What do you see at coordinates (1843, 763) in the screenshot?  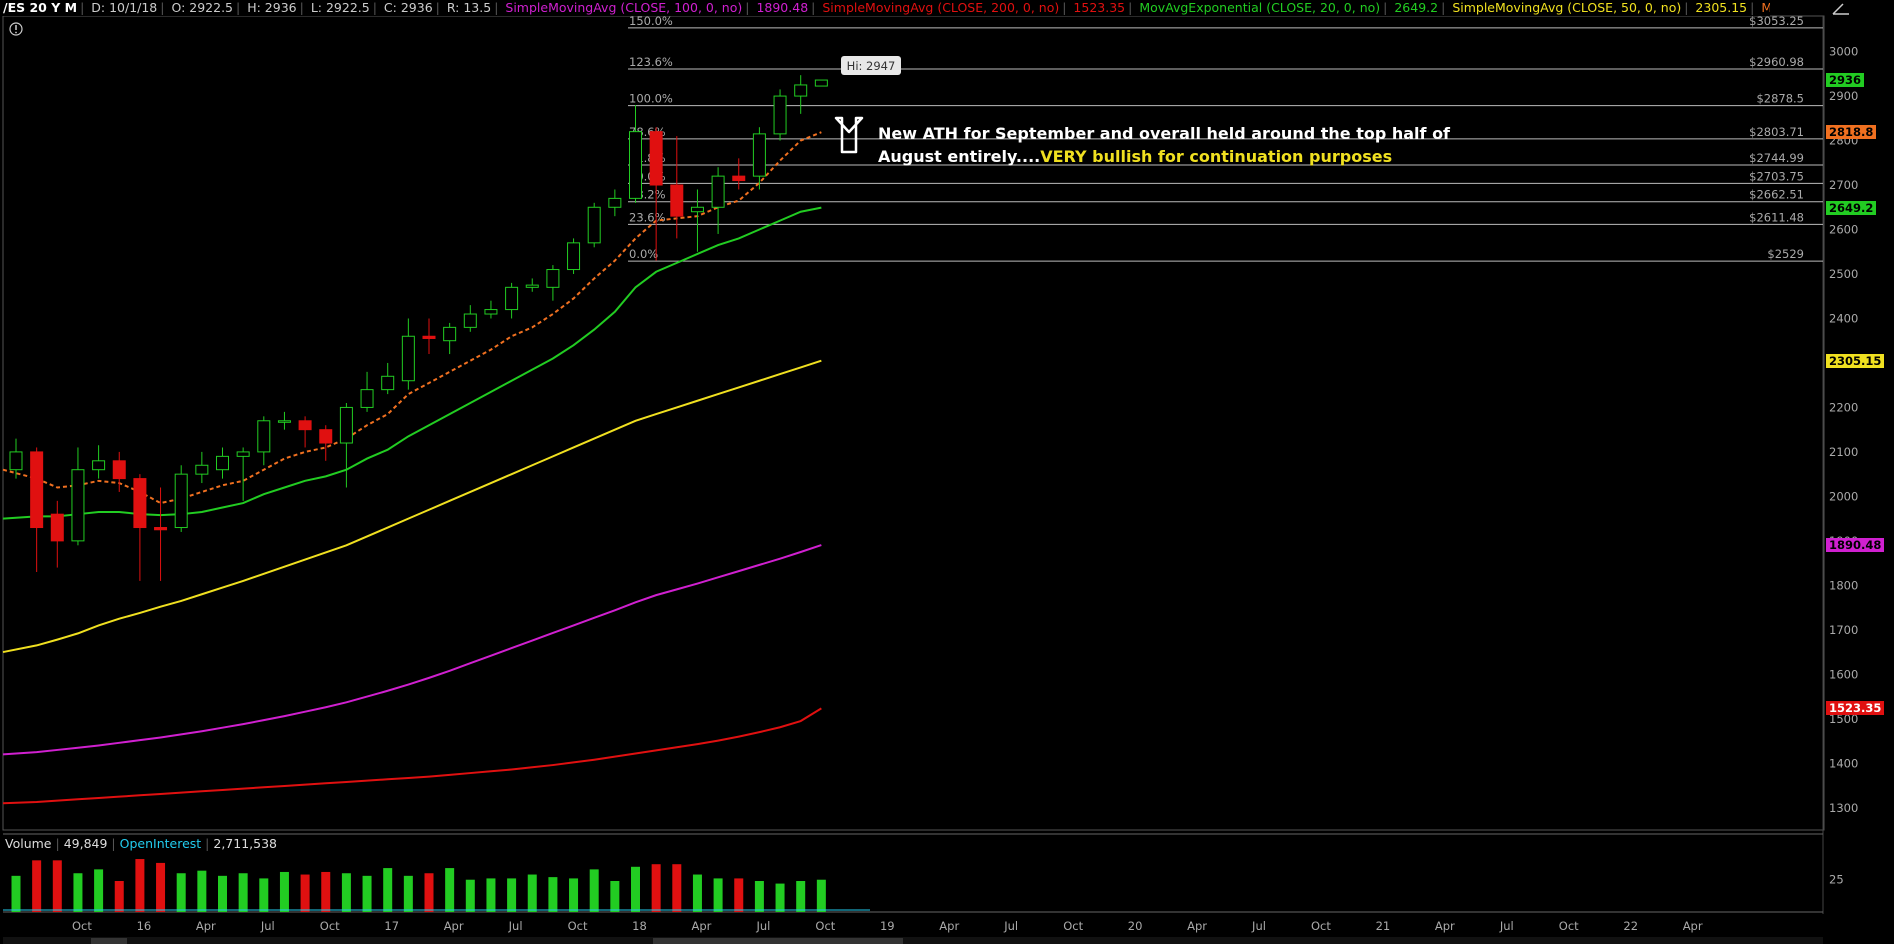 I see `price-tick-label: 1400` at bounding box center [1843, 763].